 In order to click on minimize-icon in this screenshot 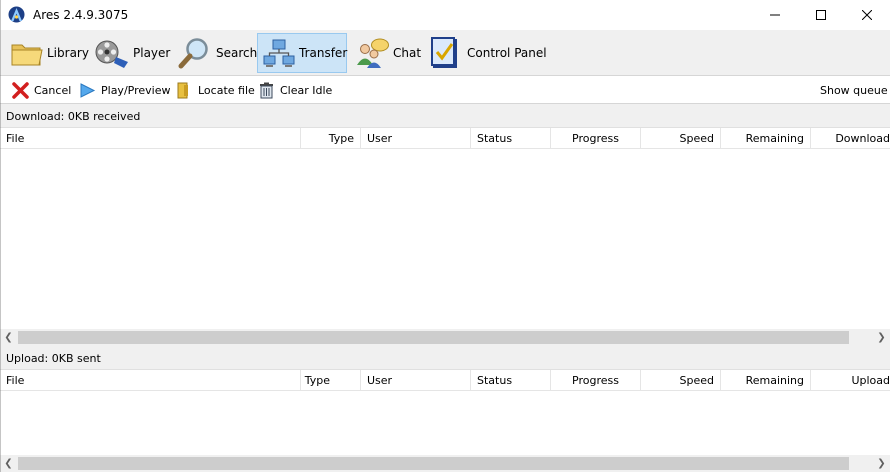, I will do `click(775, 15)`.